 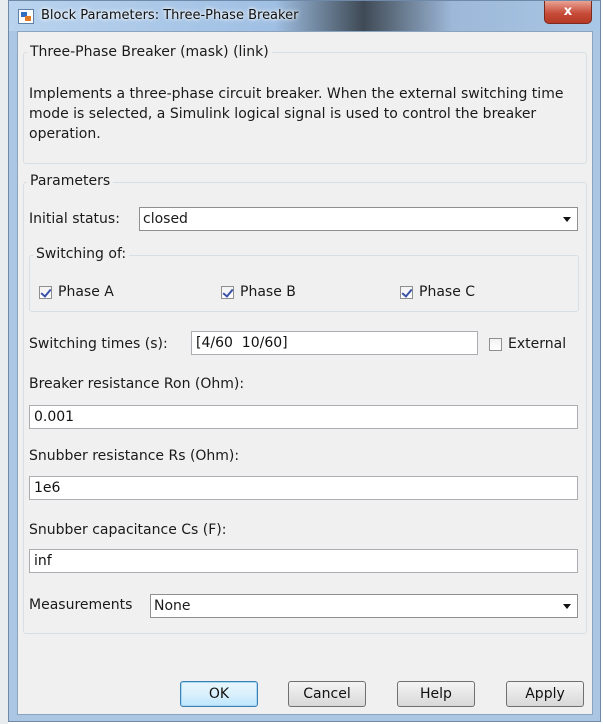 I want to click on external-label: External, so click(x=537, y=344).